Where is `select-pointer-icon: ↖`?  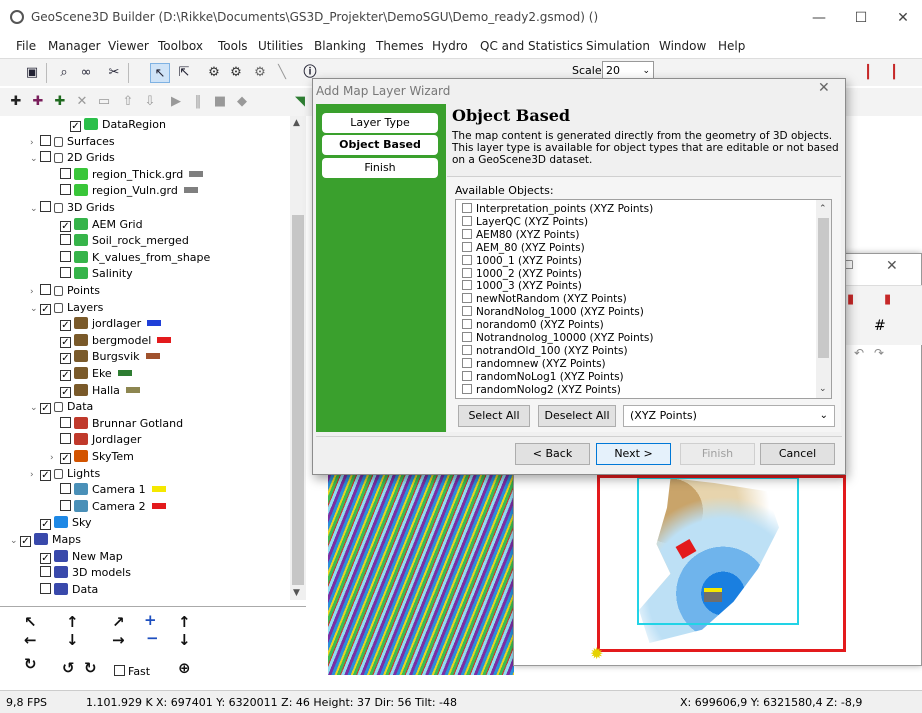 select-pointer-icon: ↖ is located at coordinates (160, 73).